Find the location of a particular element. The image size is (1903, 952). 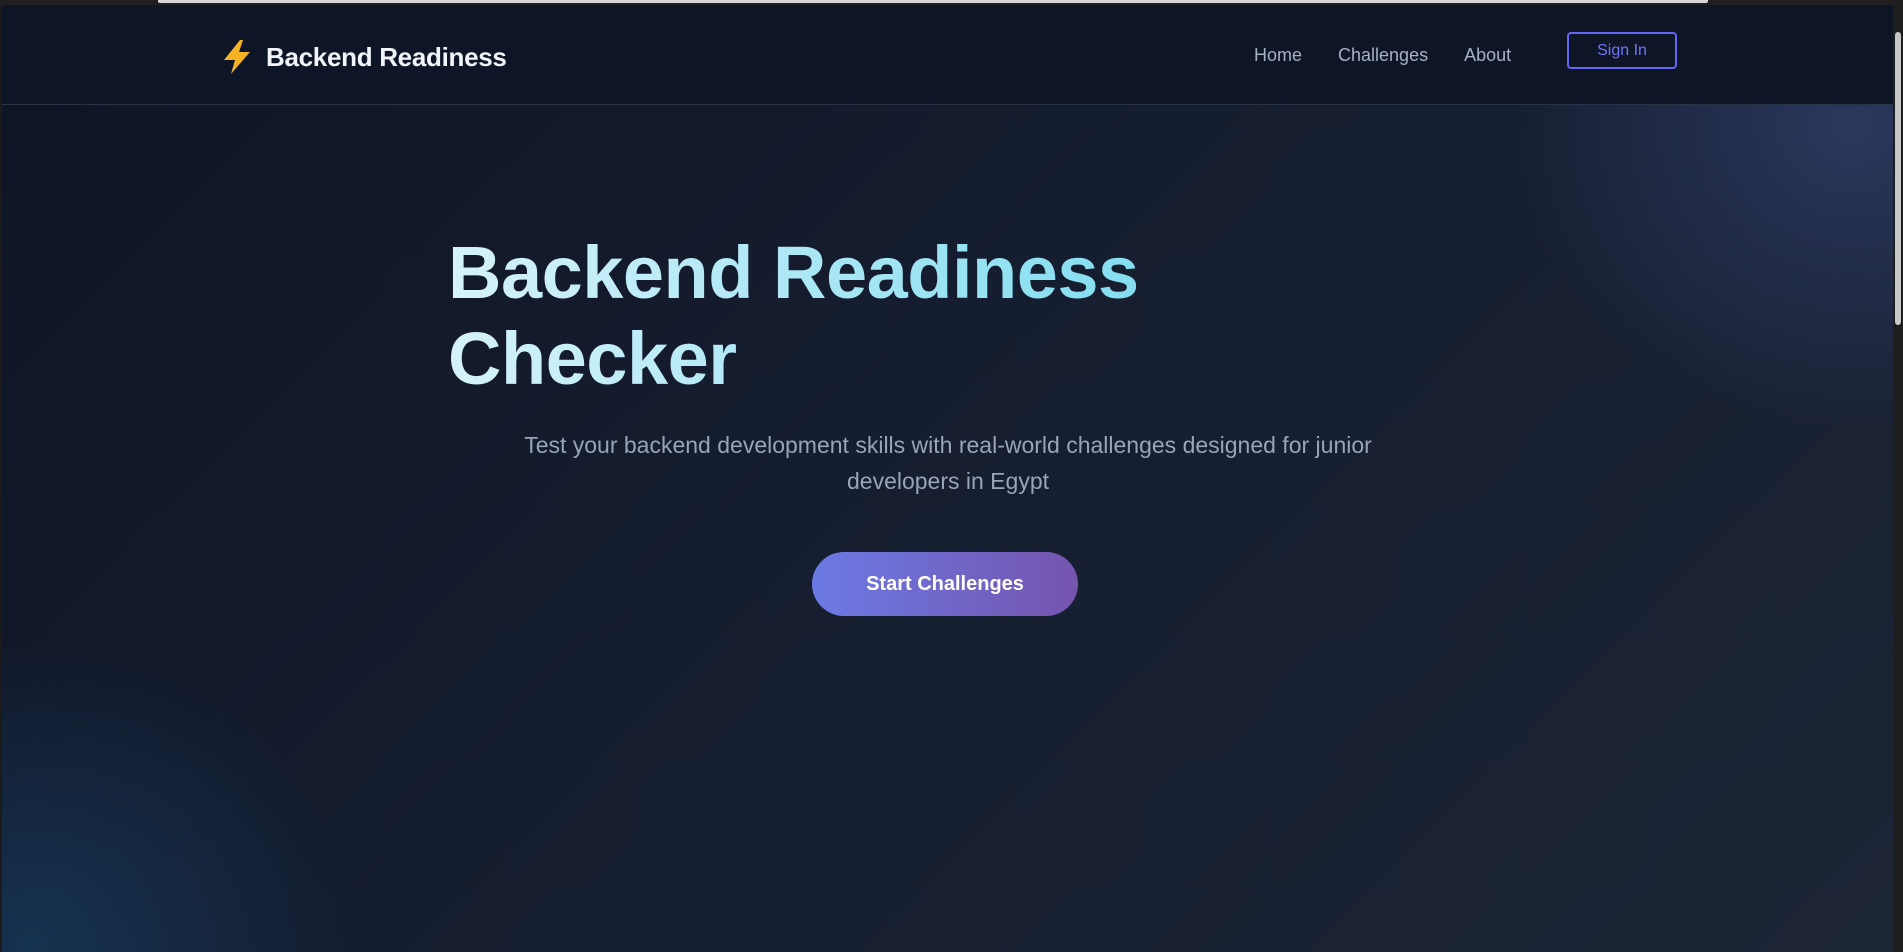

brand-name: Backend Readiness is located at coordinates (386, 56).